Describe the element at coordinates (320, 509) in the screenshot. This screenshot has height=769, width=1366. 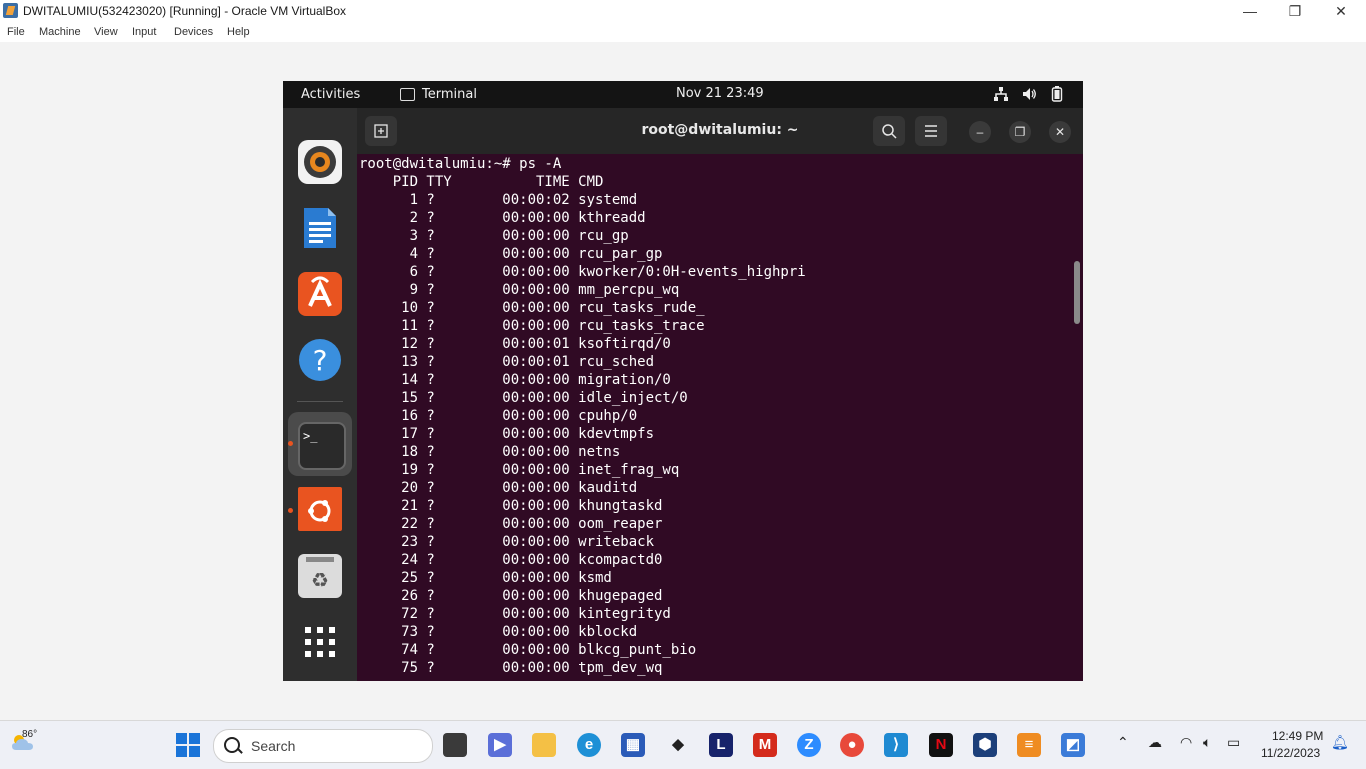
I see `ubuntu-icon` at that location.